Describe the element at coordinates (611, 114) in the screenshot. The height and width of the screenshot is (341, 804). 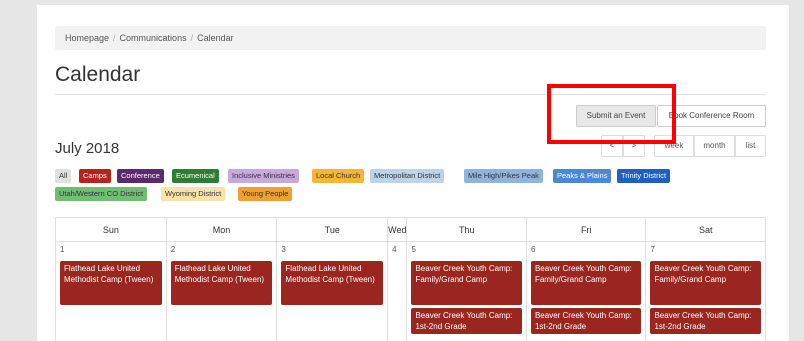
I see `highlight-box` at that location.